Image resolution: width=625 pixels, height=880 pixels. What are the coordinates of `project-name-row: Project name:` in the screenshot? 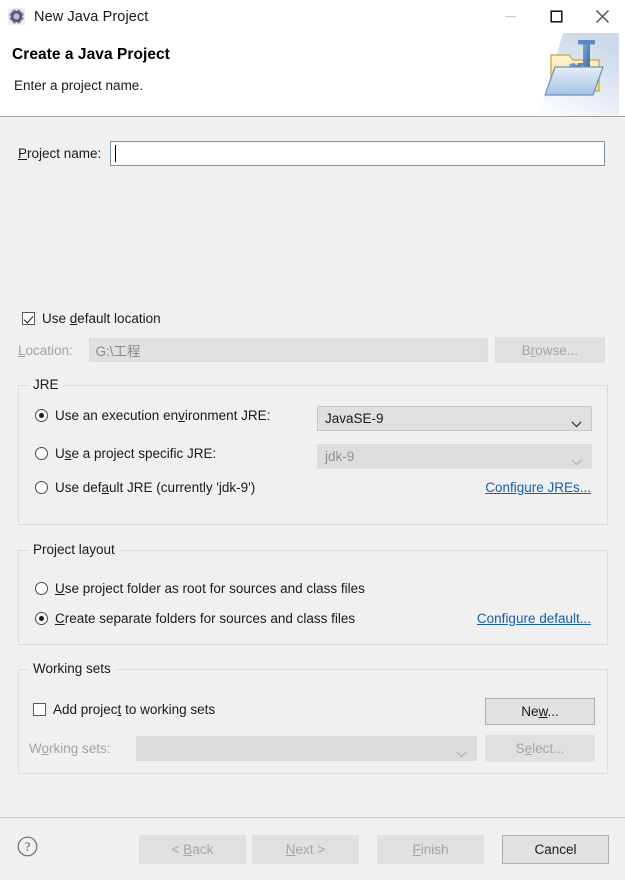 It's located at (311, 153).